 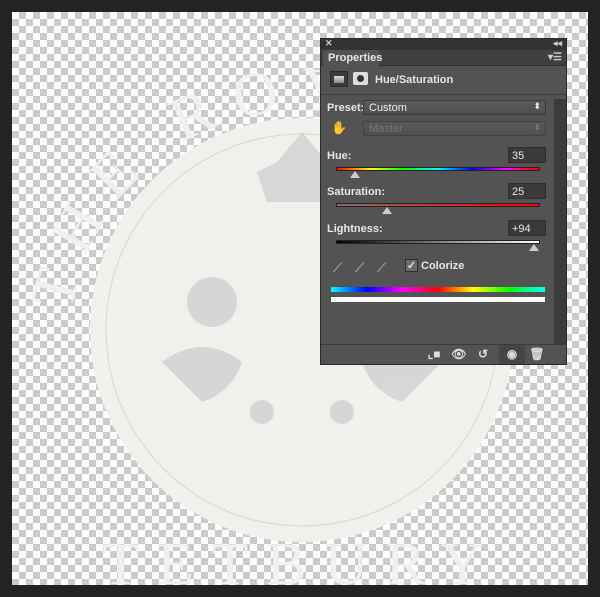 I want to click on scrollbar, so click(x=560, y=221).